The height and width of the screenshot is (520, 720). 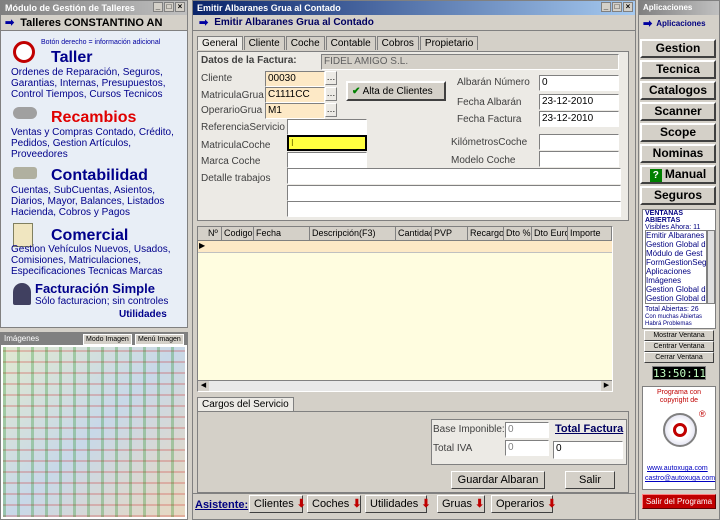 What do you see at coordinates (550, 233) in the screenshot?
I see `grid-col-dto-euro: Dto Euro` at bounding box center [550, 233].